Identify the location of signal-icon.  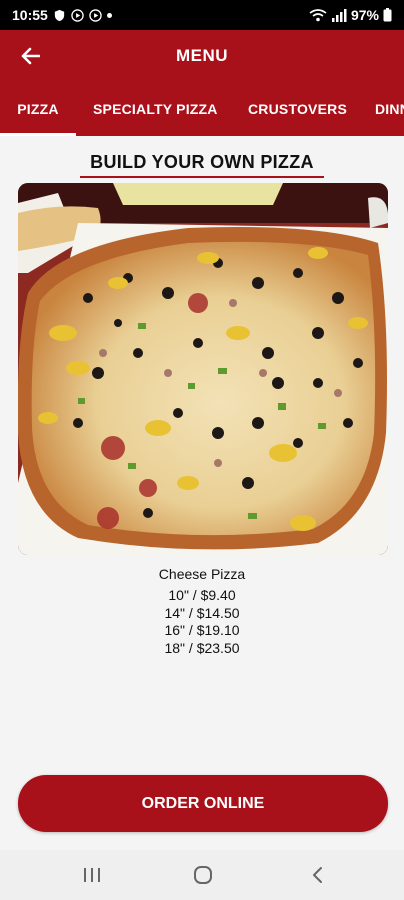
(339, 15).